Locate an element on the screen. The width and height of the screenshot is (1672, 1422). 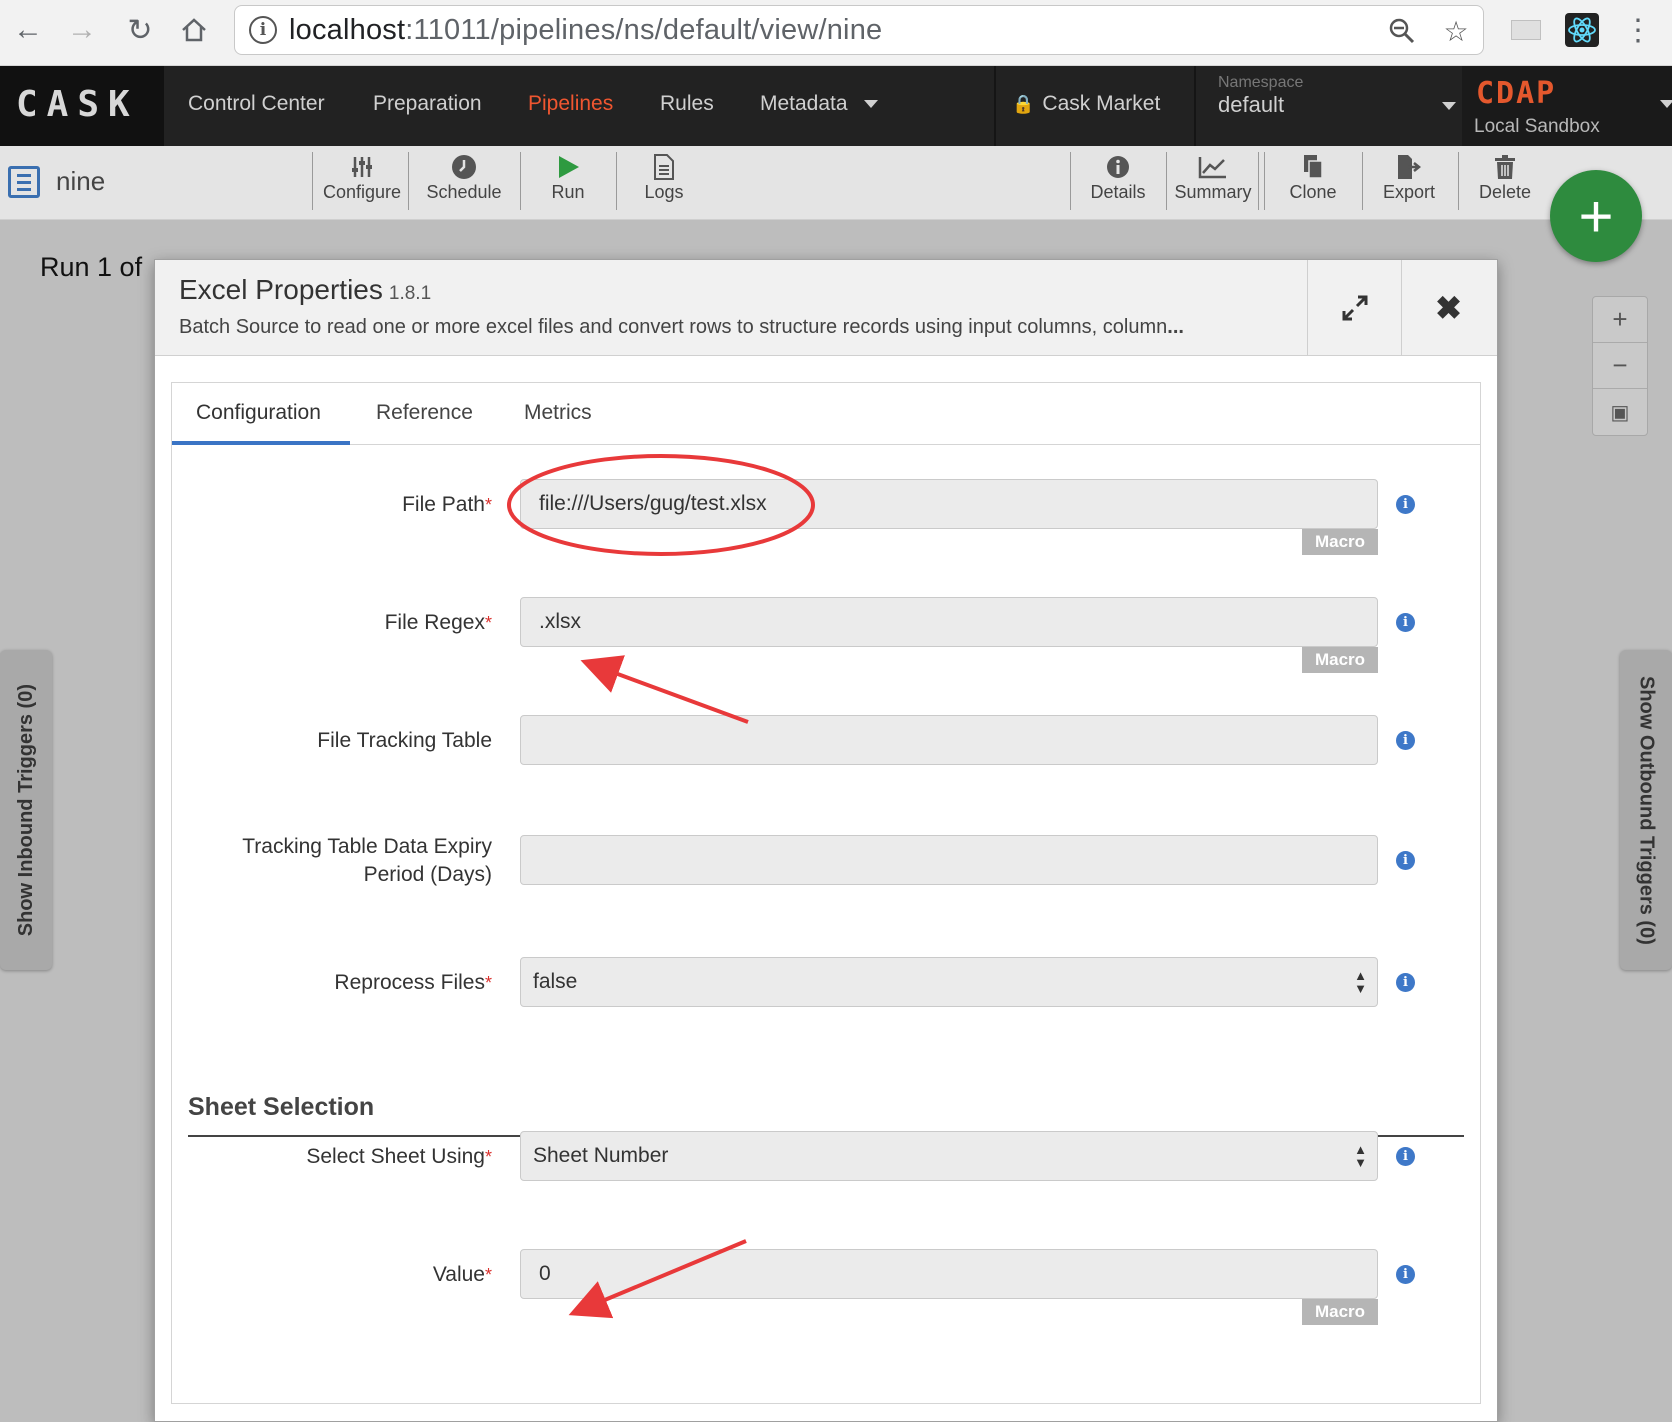
select-sheet-using-select: Sheet Number ▲ ▼ is located at coordinates (949, 1156).